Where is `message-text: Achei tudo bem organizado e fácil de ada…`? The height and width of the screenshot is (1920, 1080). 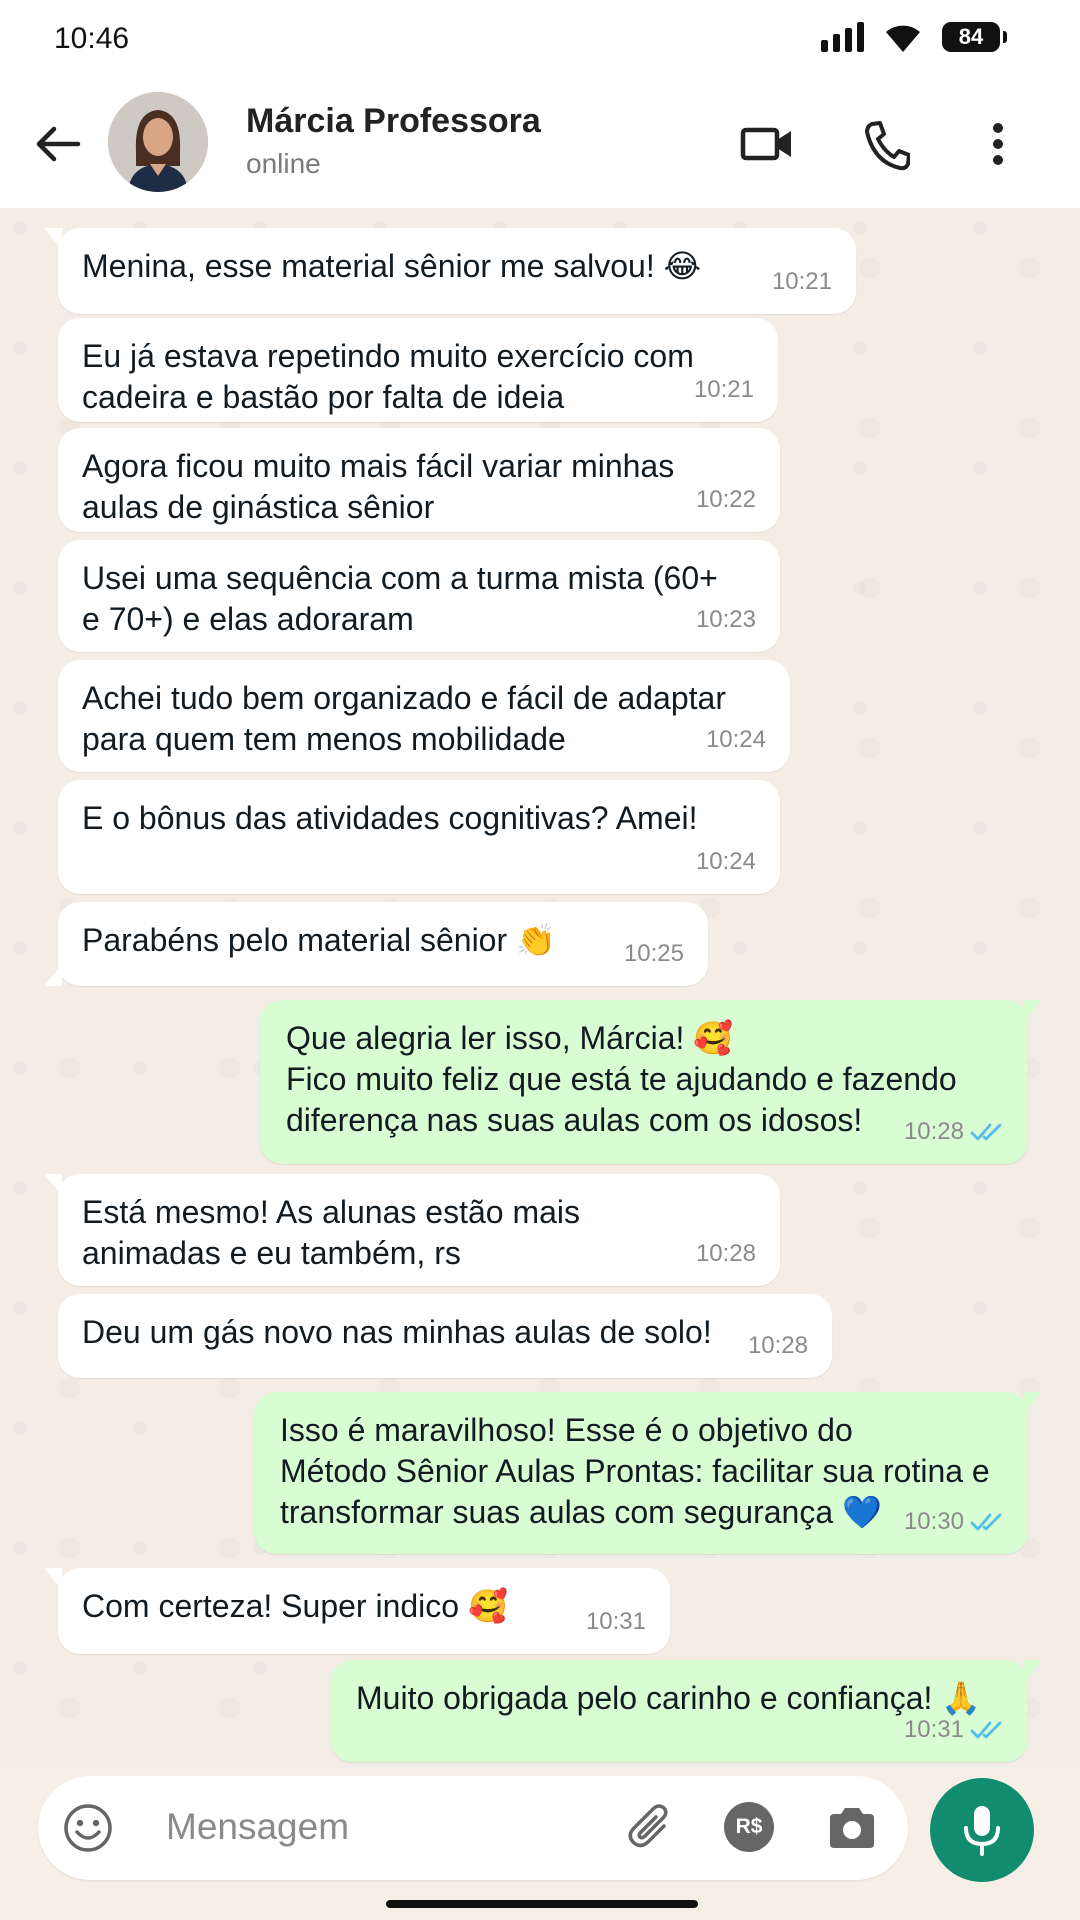 message-text: Achei tudo bem organizado e fácil de ada… is located at coordinates (404, 718).